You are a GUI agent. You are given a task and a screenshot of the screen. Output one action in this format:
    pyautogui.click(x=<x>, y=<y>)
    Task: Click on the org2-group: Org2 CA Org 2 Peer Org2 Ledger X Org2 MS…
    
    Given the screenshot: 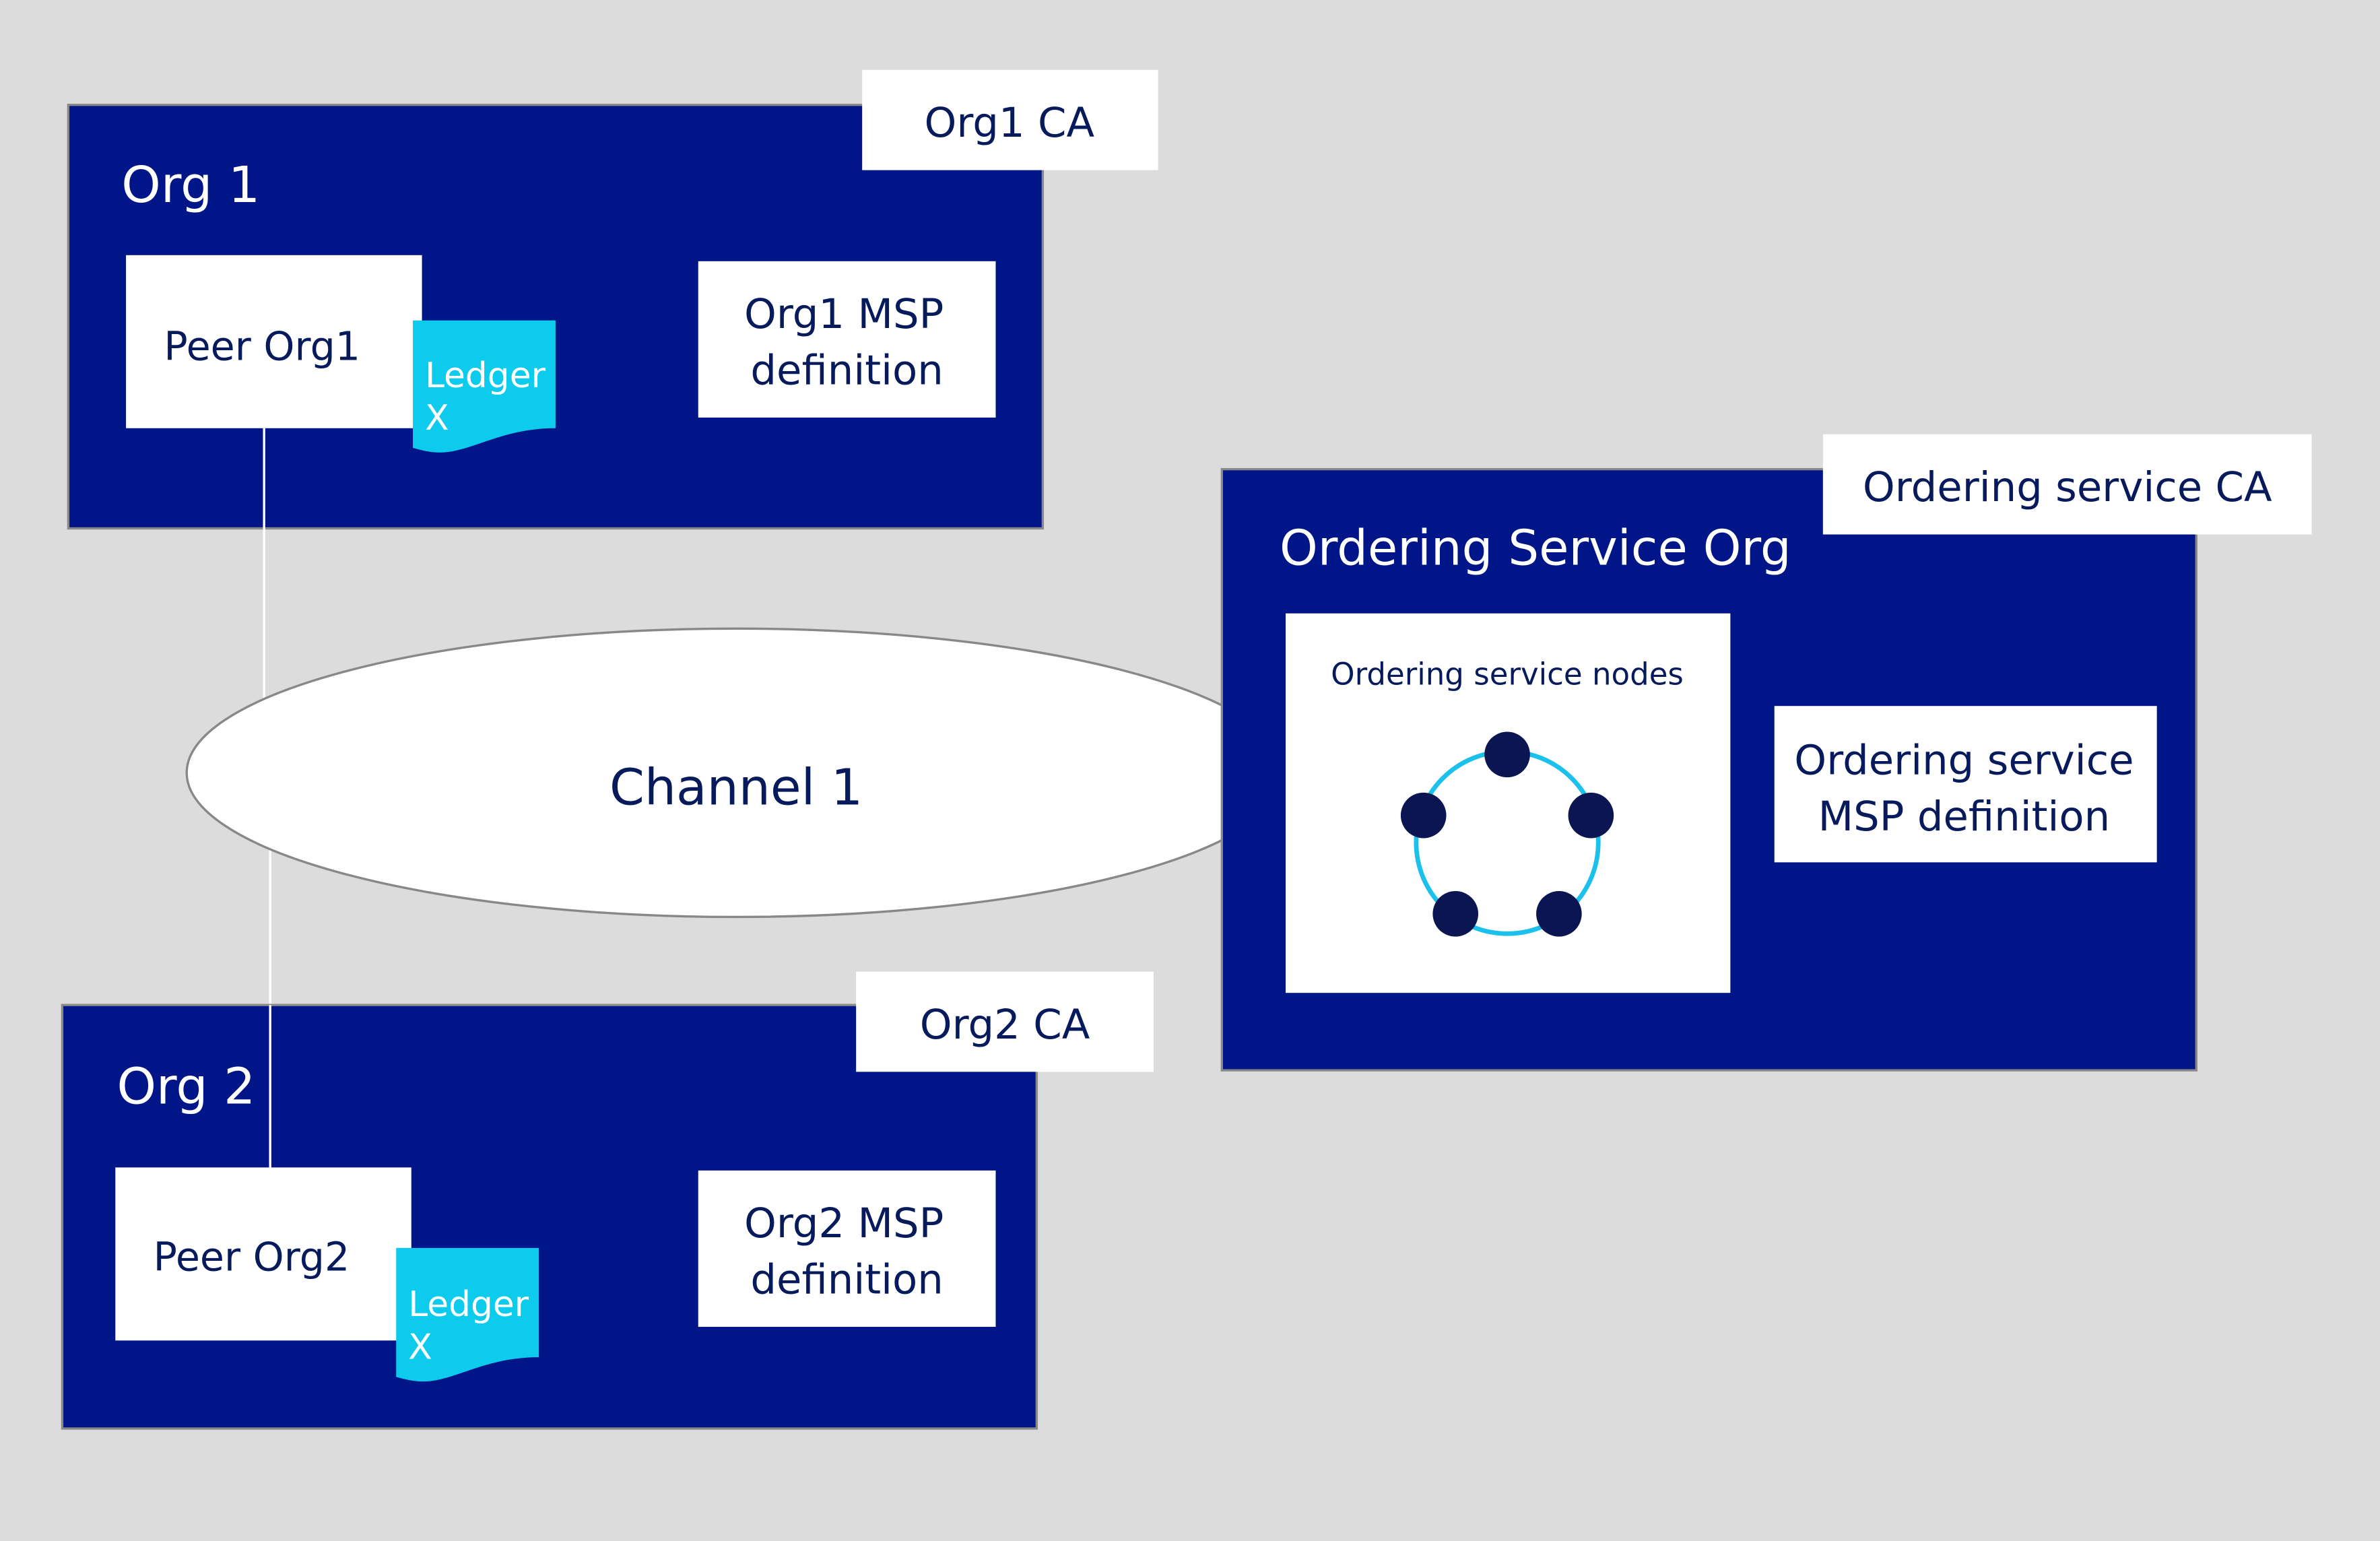 What is the action you would take?
    pyautogui.click(x=607, y=1201)
    